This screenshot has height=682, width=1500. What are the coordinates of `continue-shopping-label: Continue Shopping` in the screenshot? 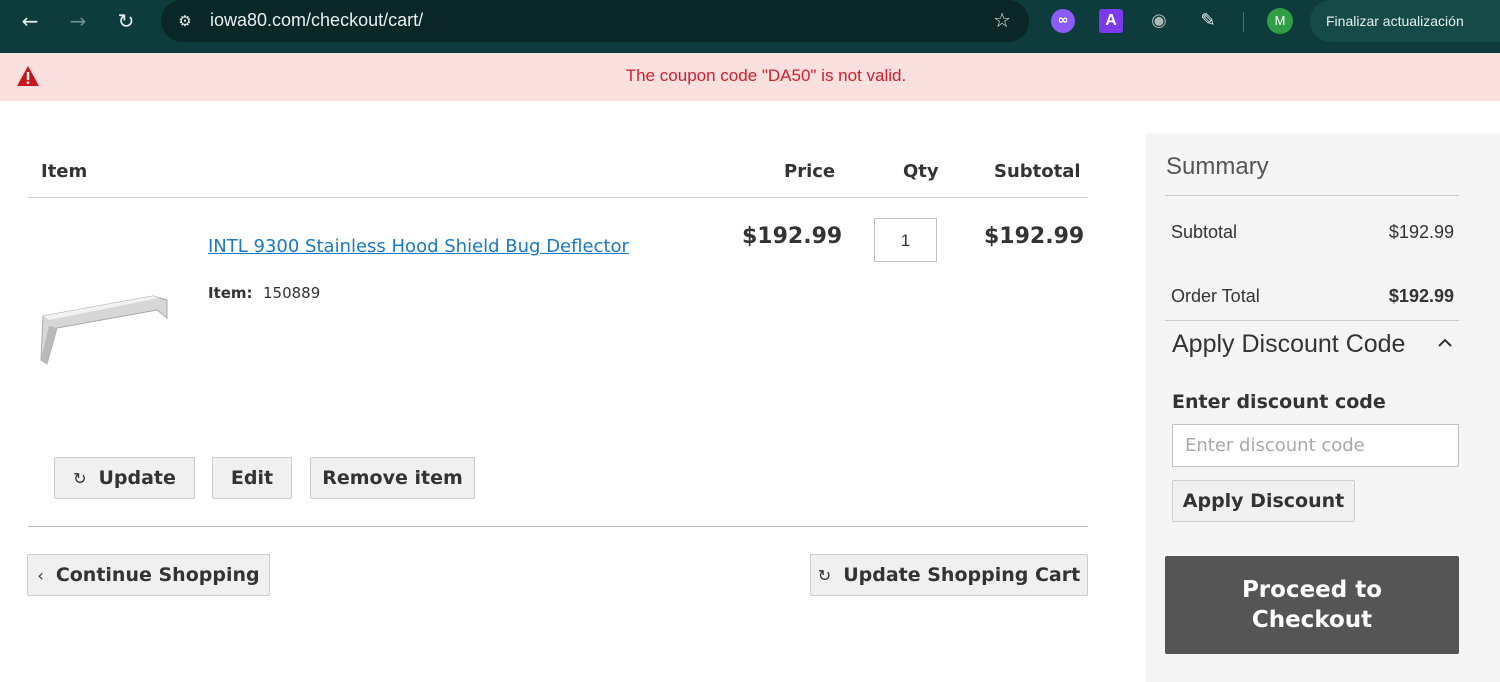 It's located at (157, 575).